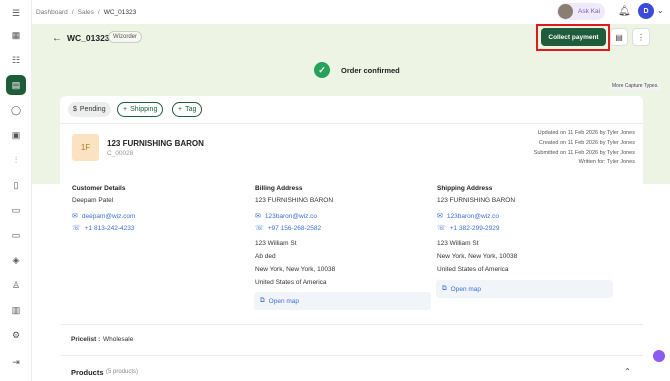  Describe the element at coordinates (573, 37) in the screenshot. I see `collect-payment-button: Collect payment` at that location.